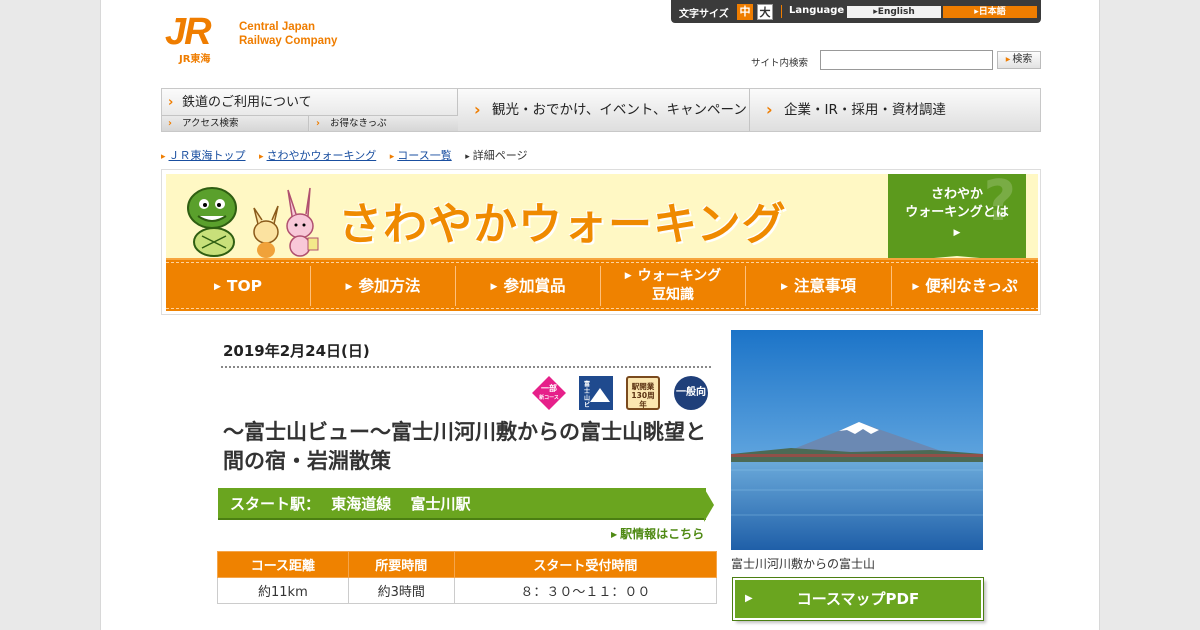 Image resolution: width=1200 pixels, height=630 pixels. Describe the element at coordinates (745, 12) in the screenshot. I see `font-size-medium-button: 中` at that location.